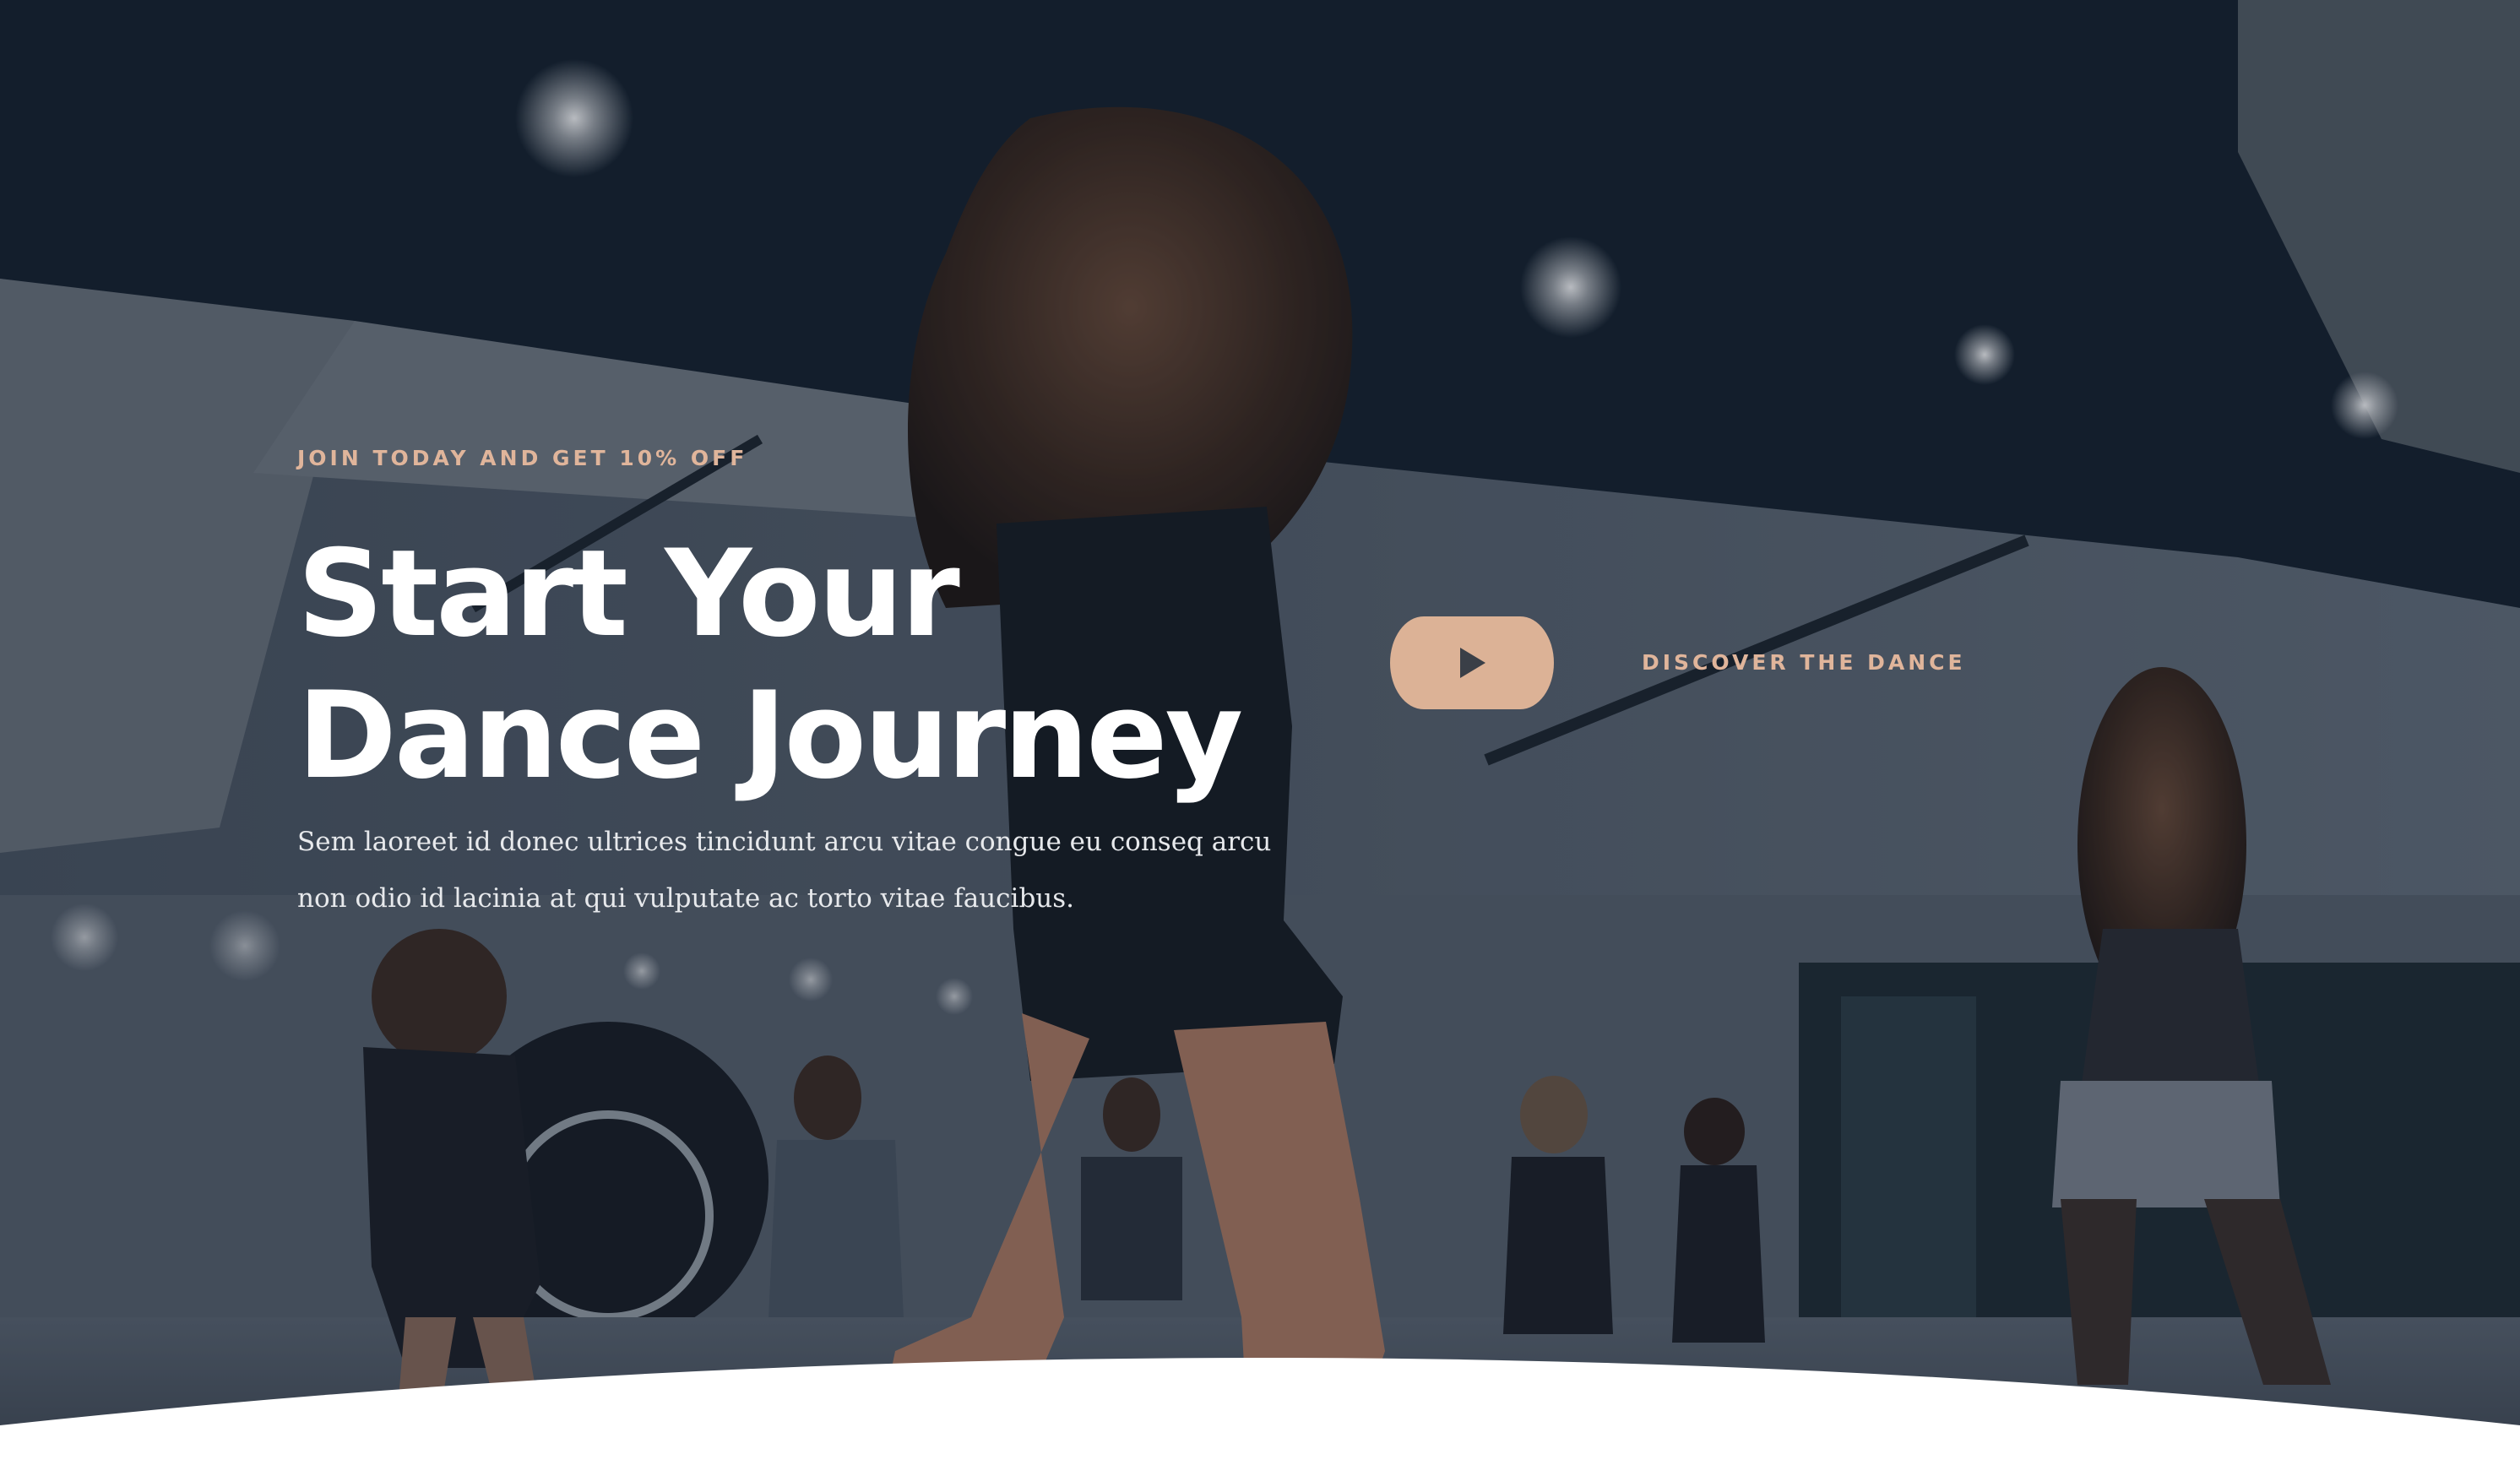 The width and height of the screenshot is (2520, 1476). Describe the element at coordinates (1804, 662) in the screenshot. I see `discover-the-dance-link: DISCOVER THE DANCE` at that location.